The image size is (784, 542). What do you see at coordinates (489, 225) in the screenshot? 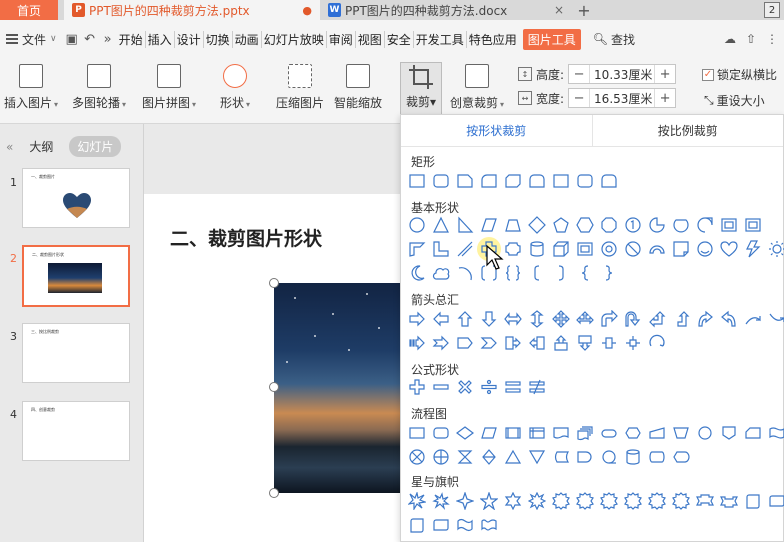
I see `shape-para-icon` at bounding box center [489, 225].